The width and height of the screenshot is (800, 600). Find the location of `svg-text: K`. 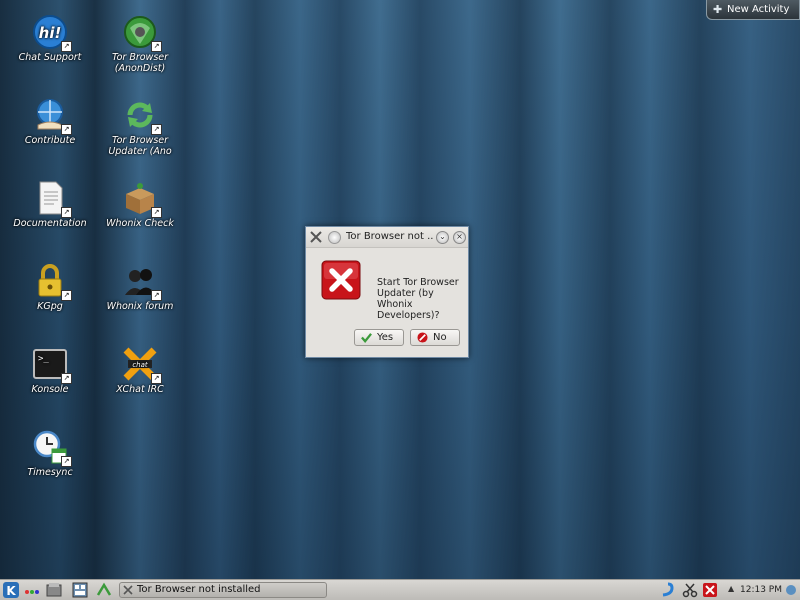

svg-text: K is located at coordinates (11, 591).